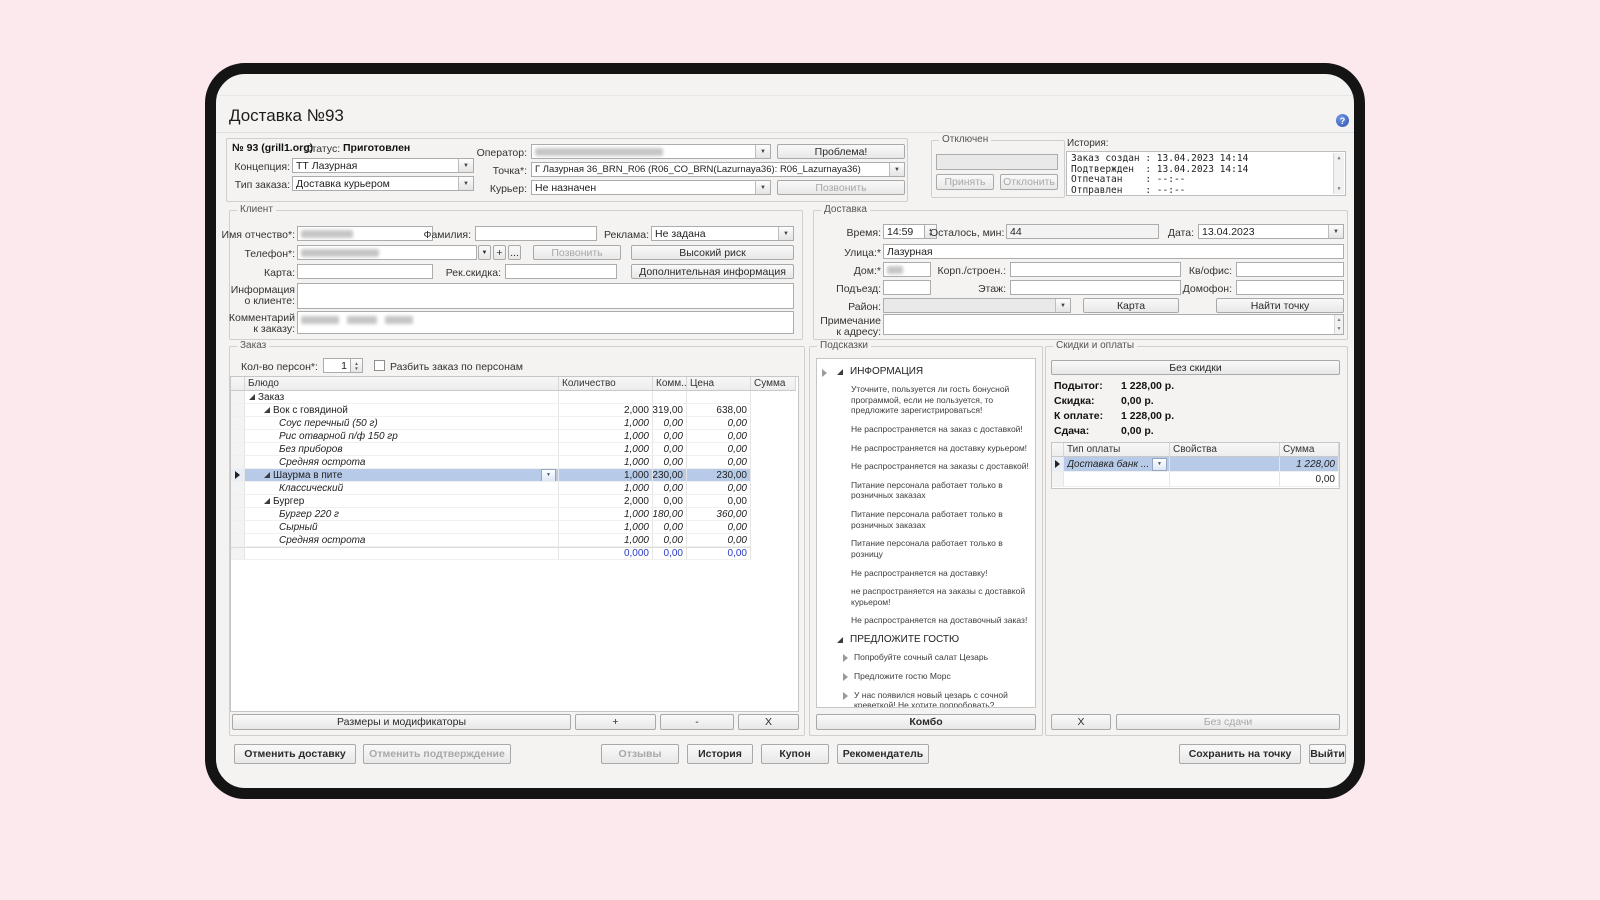 The width and height of the screenshot is (1600, 900). I want to click on courier-select: Не назначен ▼, so click(651, 187).